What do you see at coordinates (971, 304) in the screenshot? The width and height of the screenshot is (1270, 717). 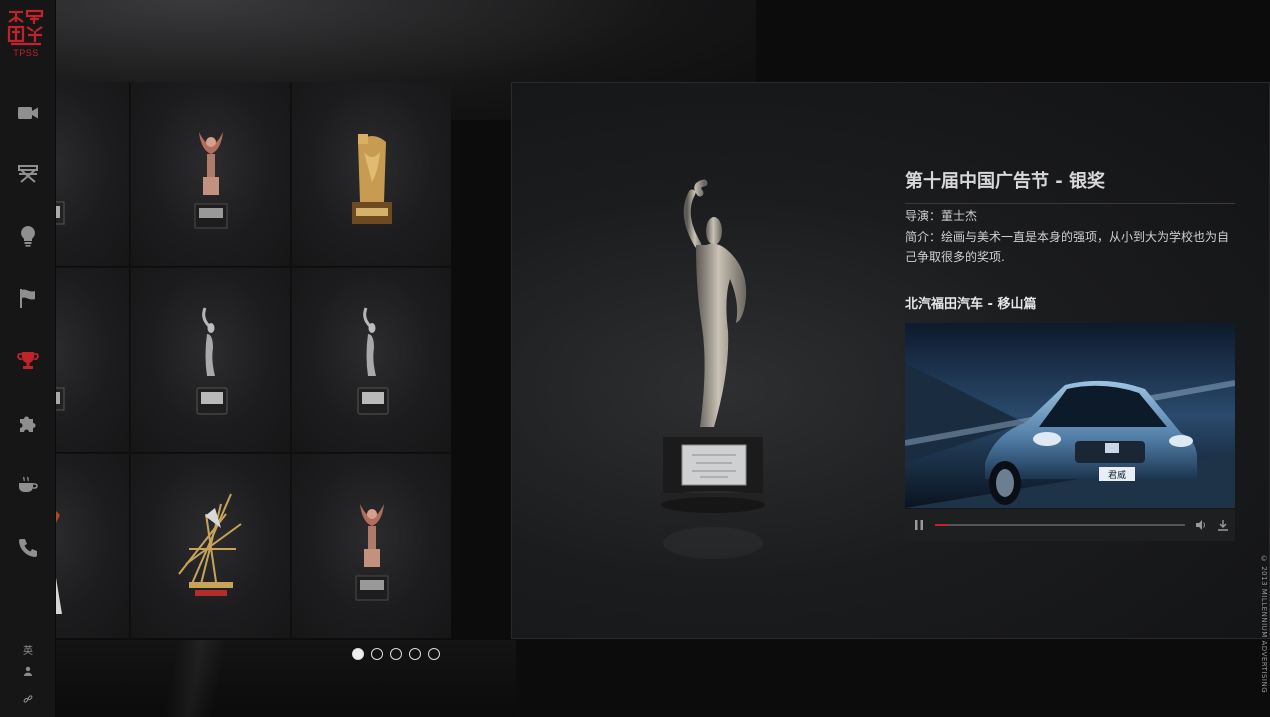 I see `work-title: 北汽福田汽车 - 移山篇` at bounding box center [971, 304].